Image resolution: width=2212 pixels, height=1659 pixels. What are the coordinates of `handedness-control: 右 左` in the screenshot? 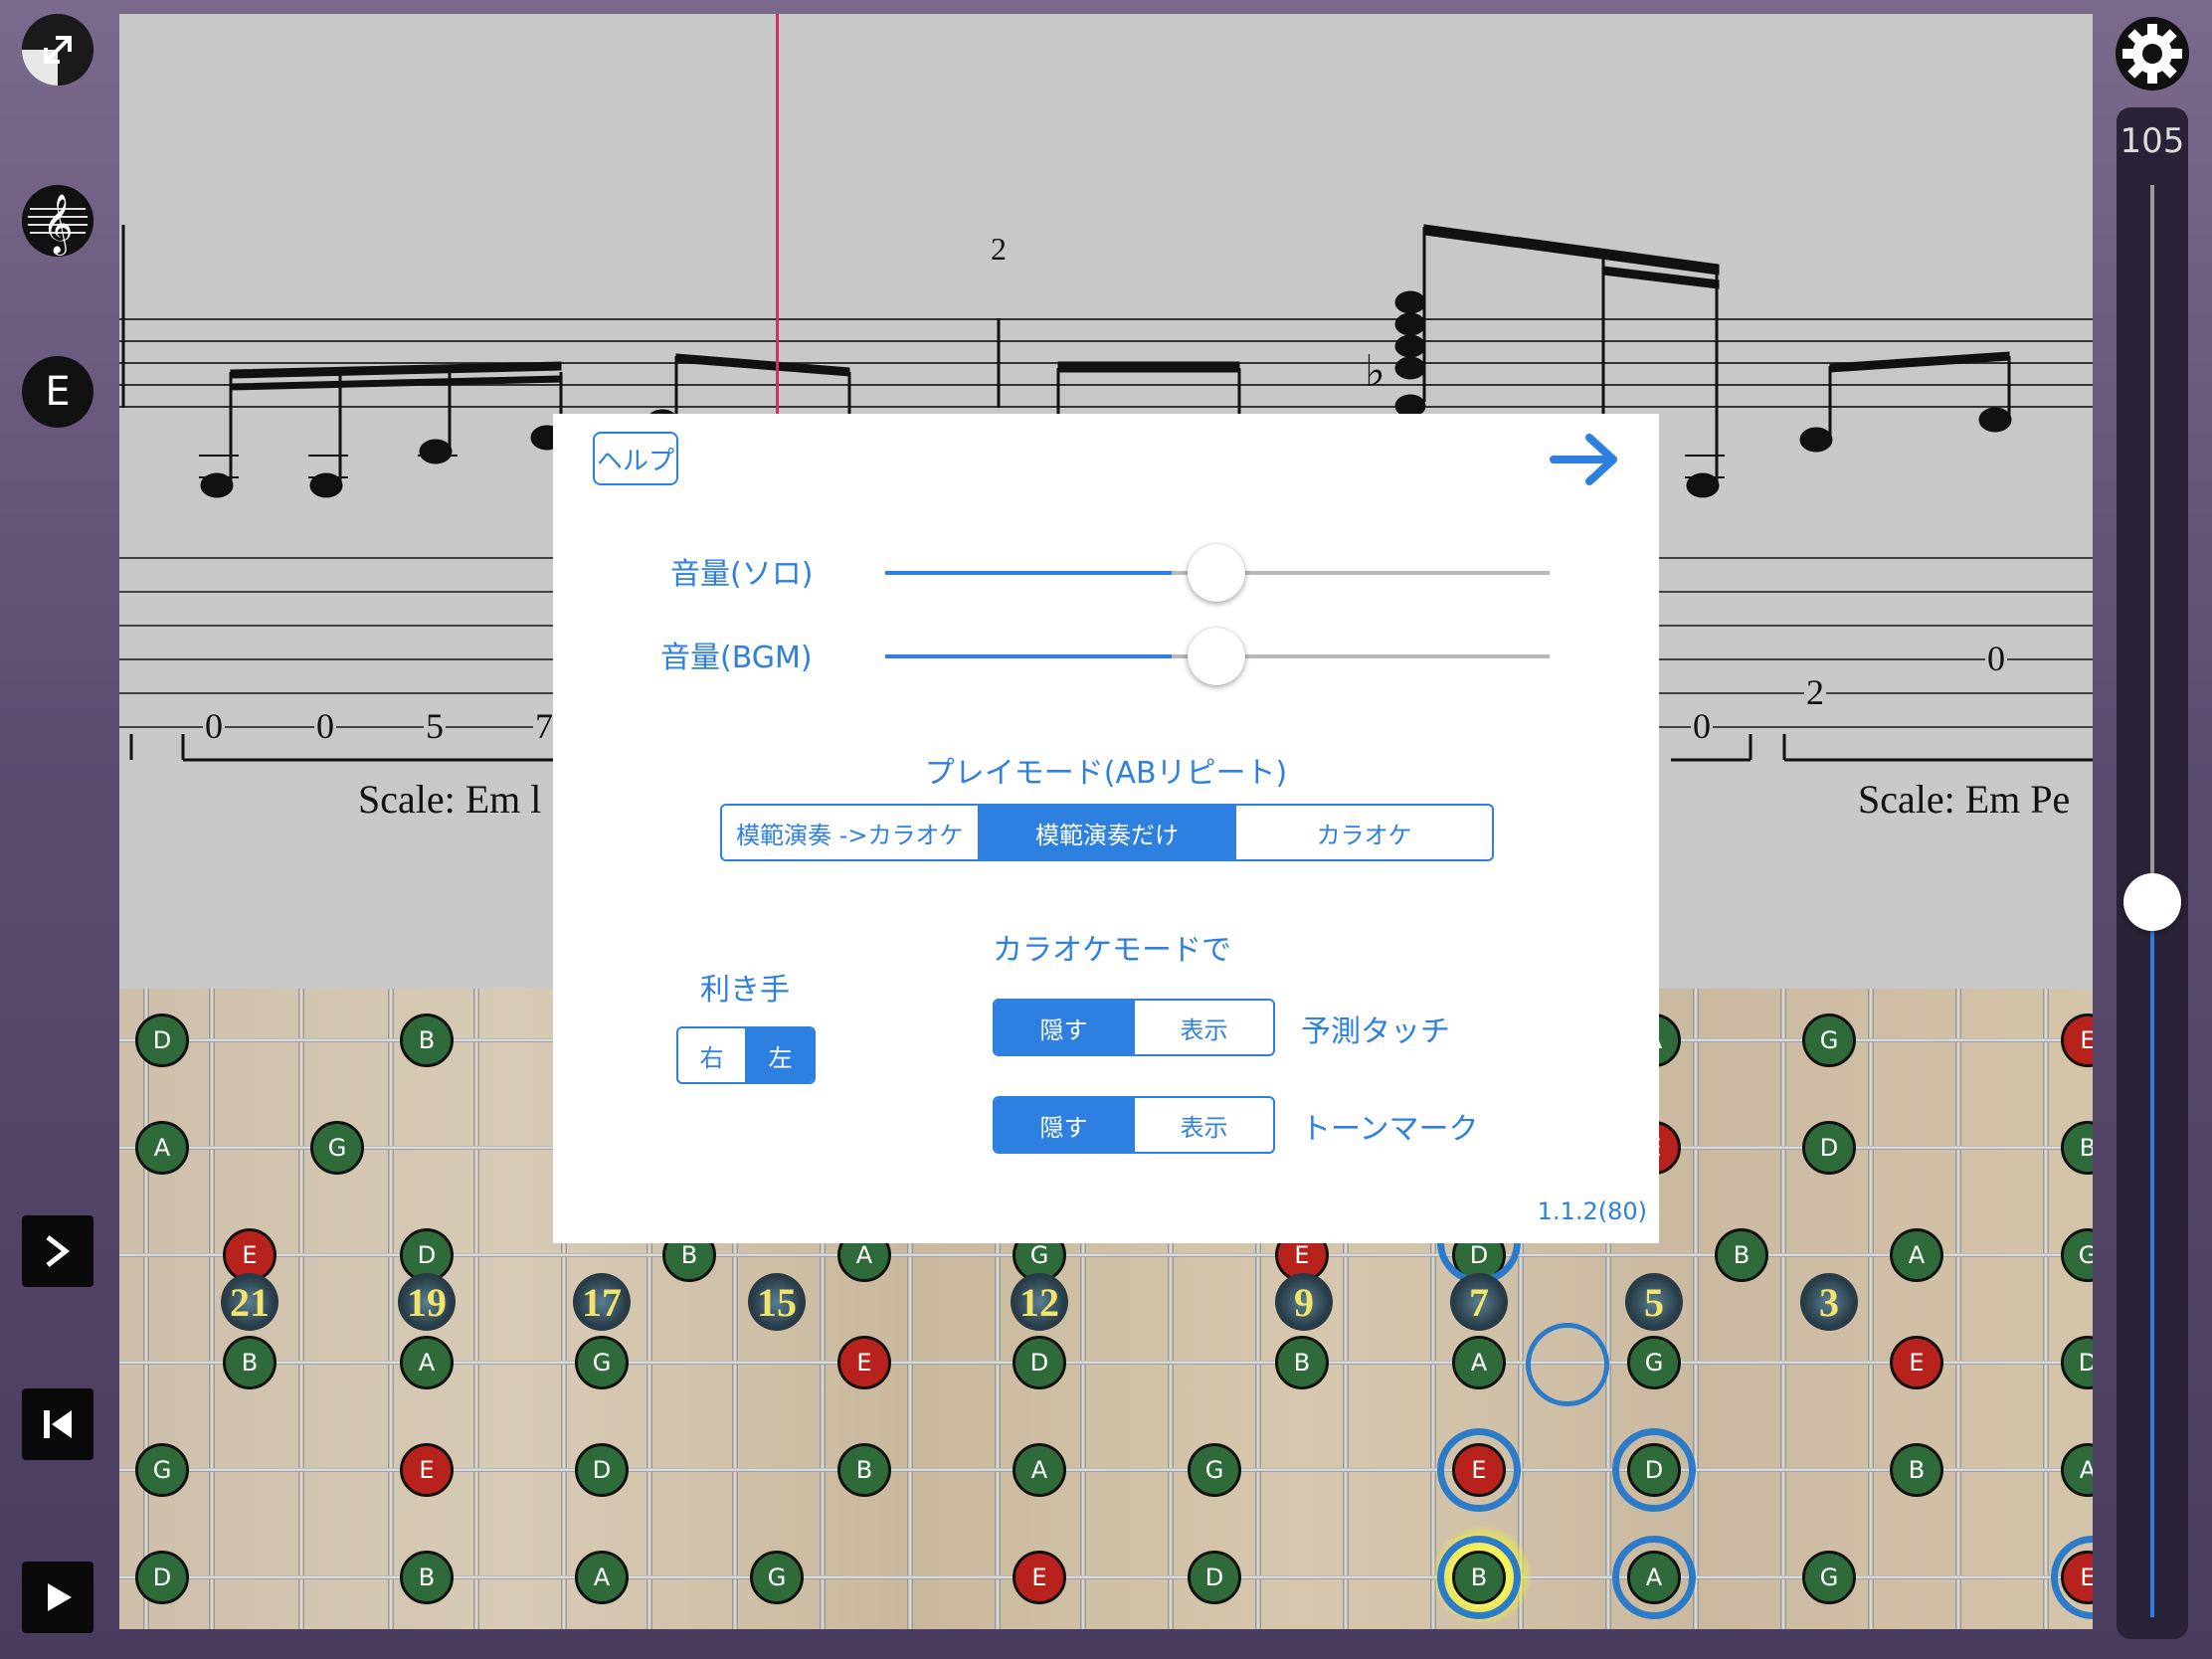 It's located at (746, 1055).